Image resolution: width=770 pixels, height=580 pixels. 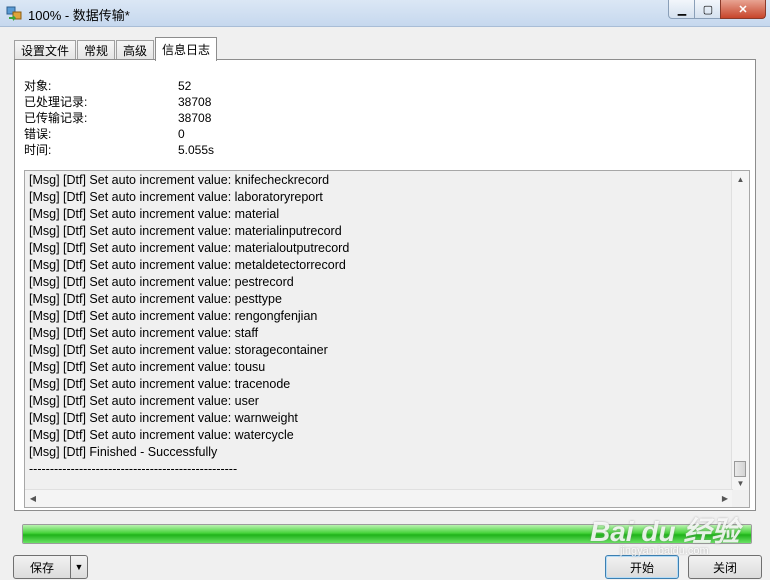 I want to click on stat-label: 已处理记录:, so click(x=56, y=102).